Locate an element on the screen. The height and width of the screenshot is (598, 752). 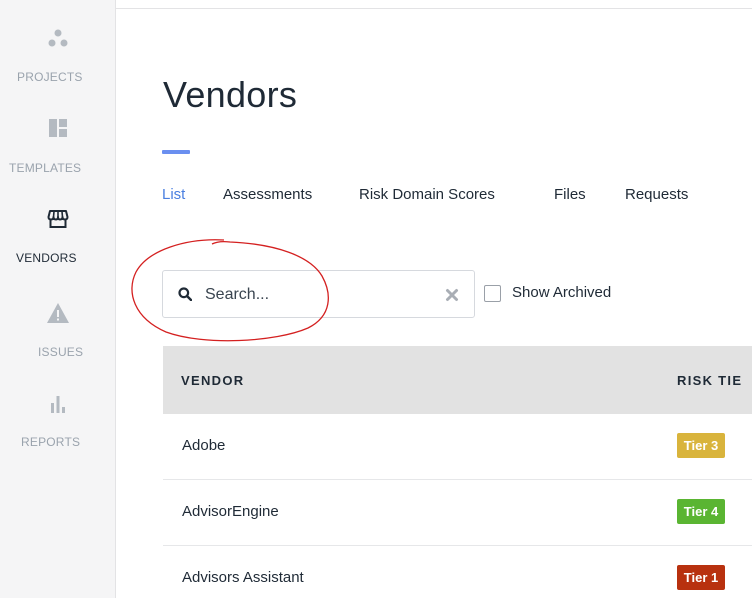
show-archived-label: Show Archived is located at coordinates (561, 292).